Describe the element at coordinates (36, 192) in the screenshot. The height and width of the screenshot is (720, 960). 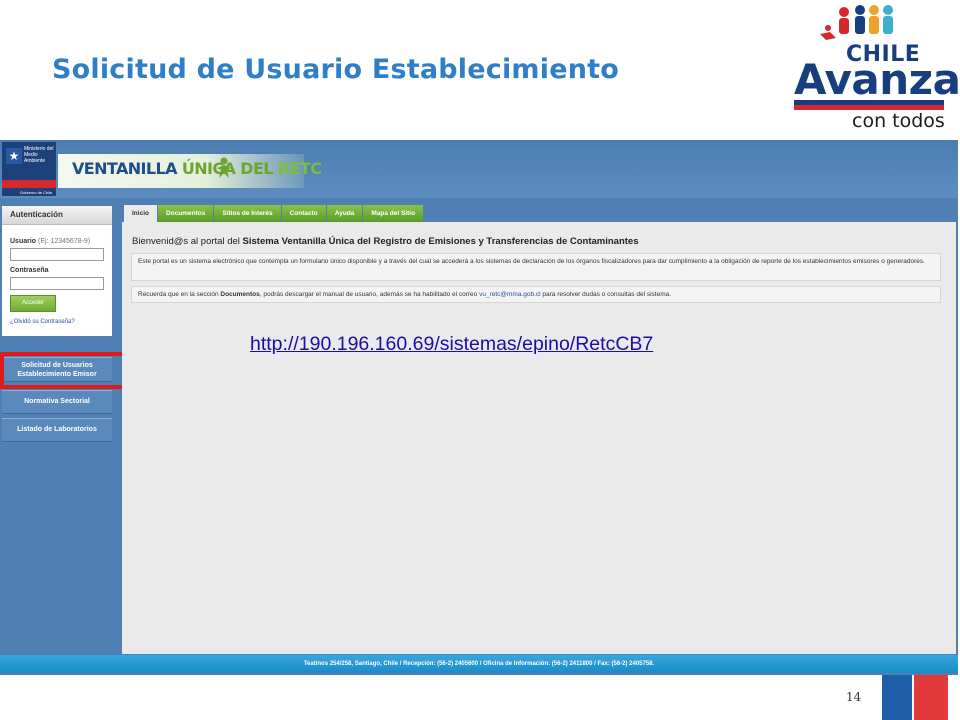
I see `gobierno-text: Gobierno de Chile` at that location.